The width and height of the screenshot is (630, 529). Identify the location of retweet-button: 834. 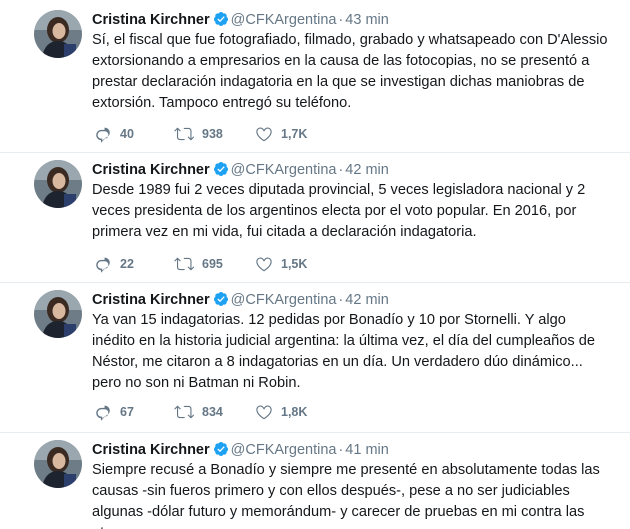
(198, 412).